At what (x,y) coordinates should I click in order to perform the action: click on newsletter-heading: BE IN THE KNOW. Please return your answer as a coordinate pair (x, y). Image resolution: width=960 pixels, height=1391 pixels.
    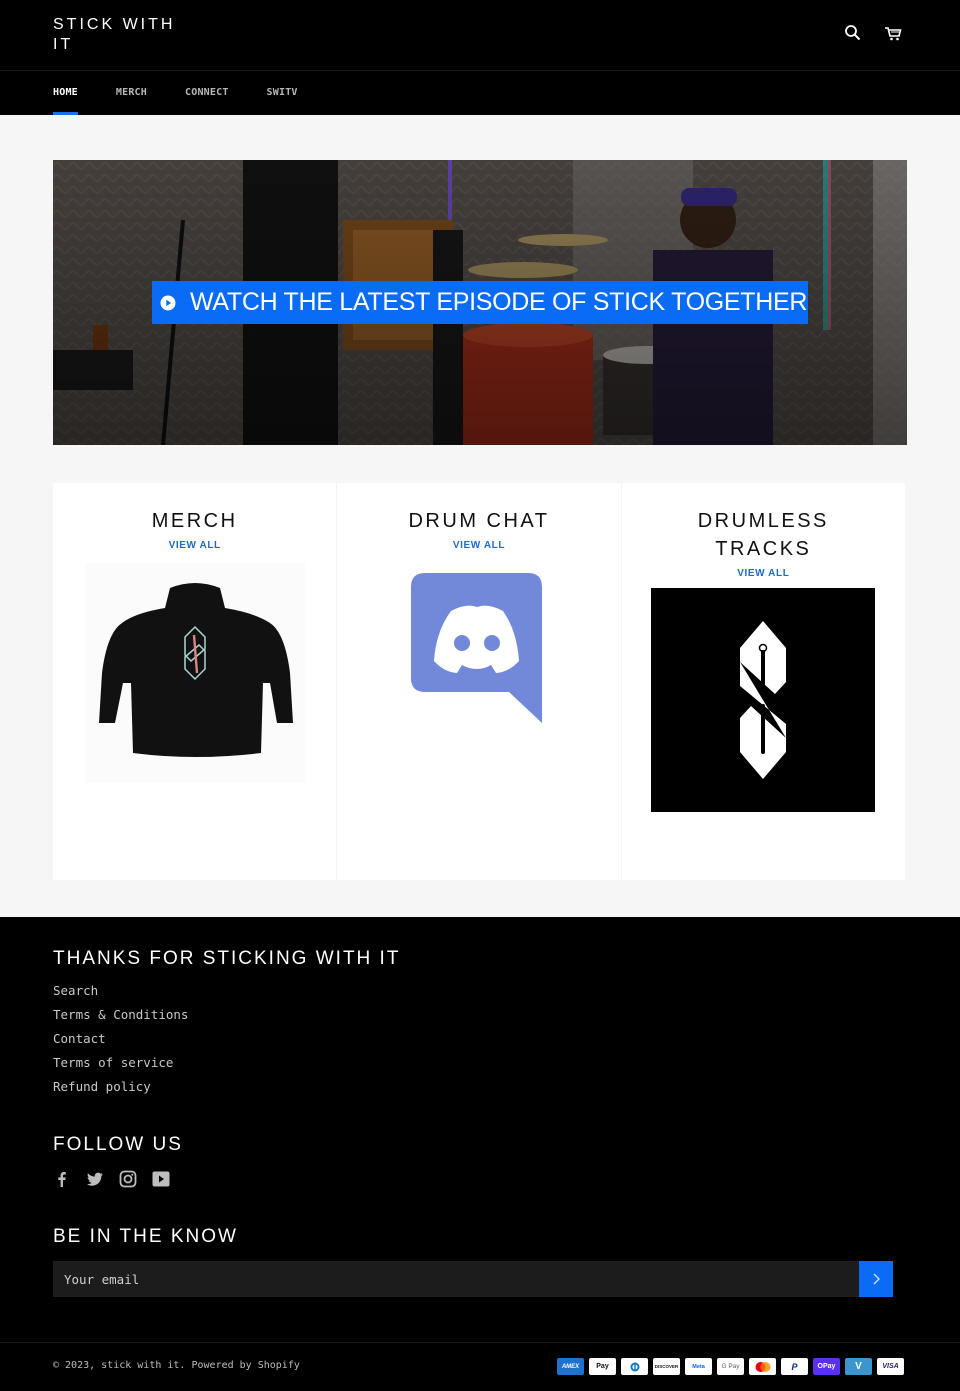
    Looking at the image, I should click on (145, 1236).